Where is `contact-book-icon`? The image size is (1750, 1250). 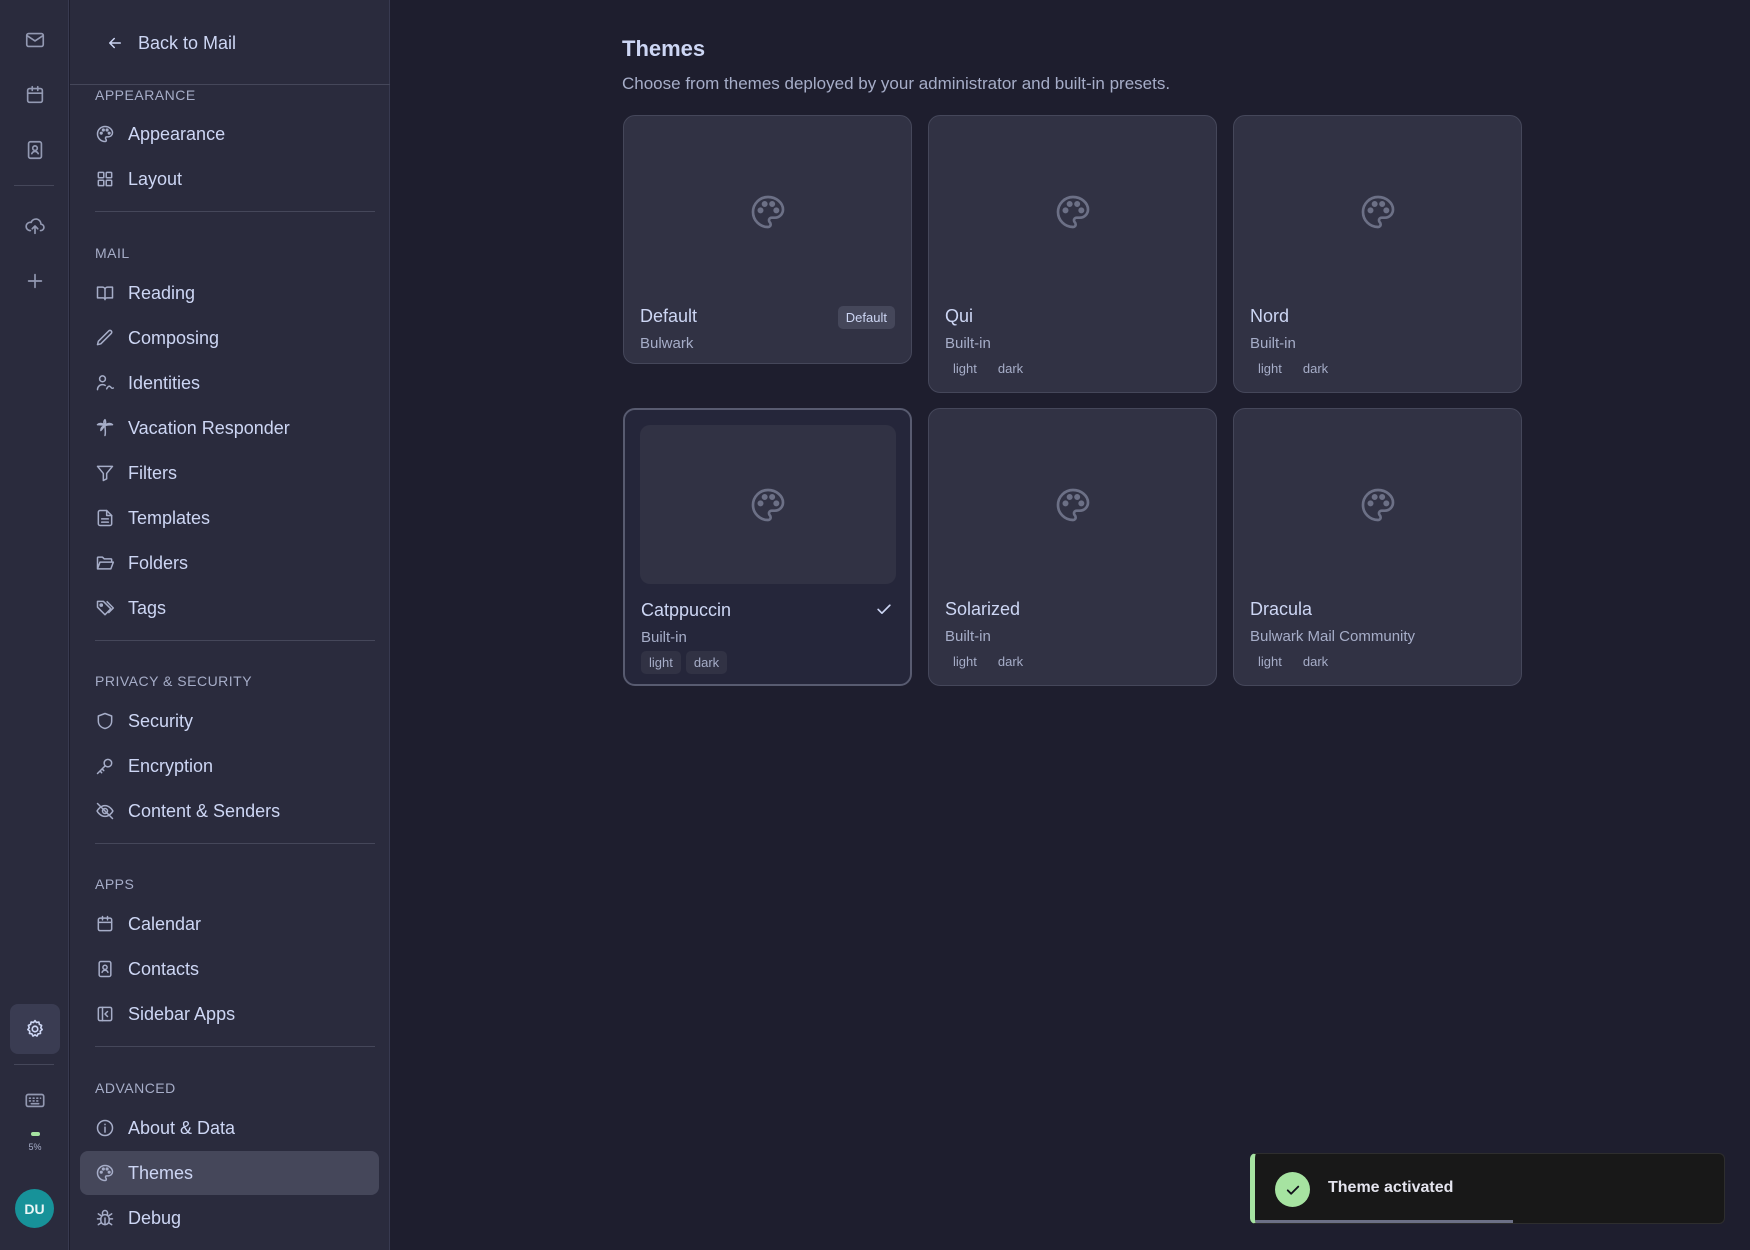
contact-book-icon is located at coordinates (105, 969).